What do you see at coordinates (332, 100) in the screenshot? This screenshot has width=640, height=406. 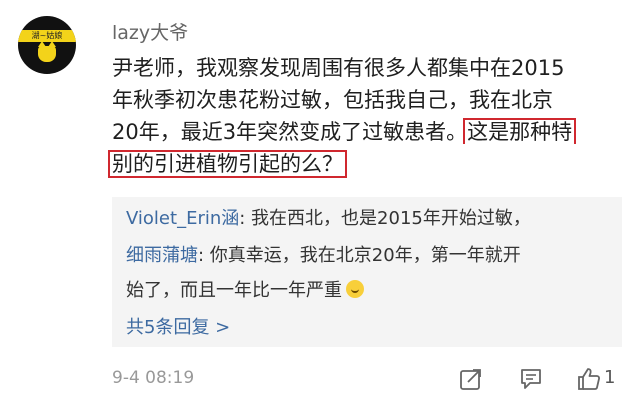 I see `comment-line: 年秋季初次患花粉过敏，包括我自己，我在北京` at bounding box center [332, 100].